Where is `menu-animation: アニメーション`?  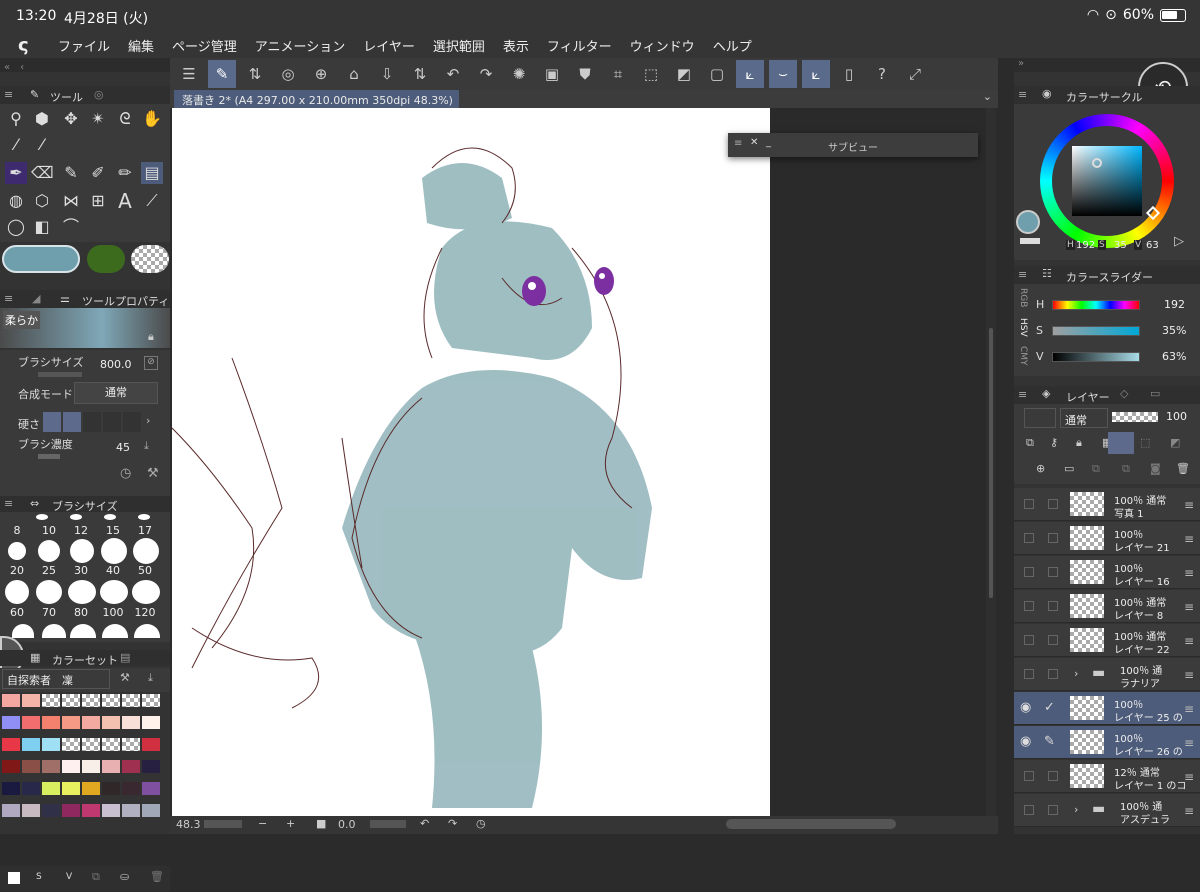
menu-animation: アニメーション is located at coordinates (300, 45).